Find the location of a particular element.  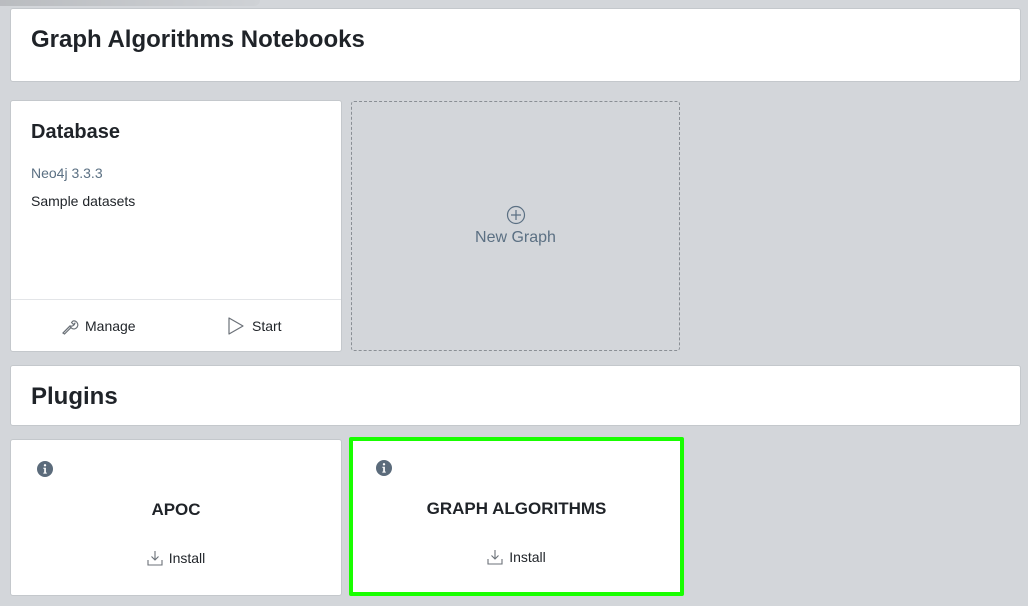

database-version: Neo4j 3.3.3 is located at coordinates (67, 173).